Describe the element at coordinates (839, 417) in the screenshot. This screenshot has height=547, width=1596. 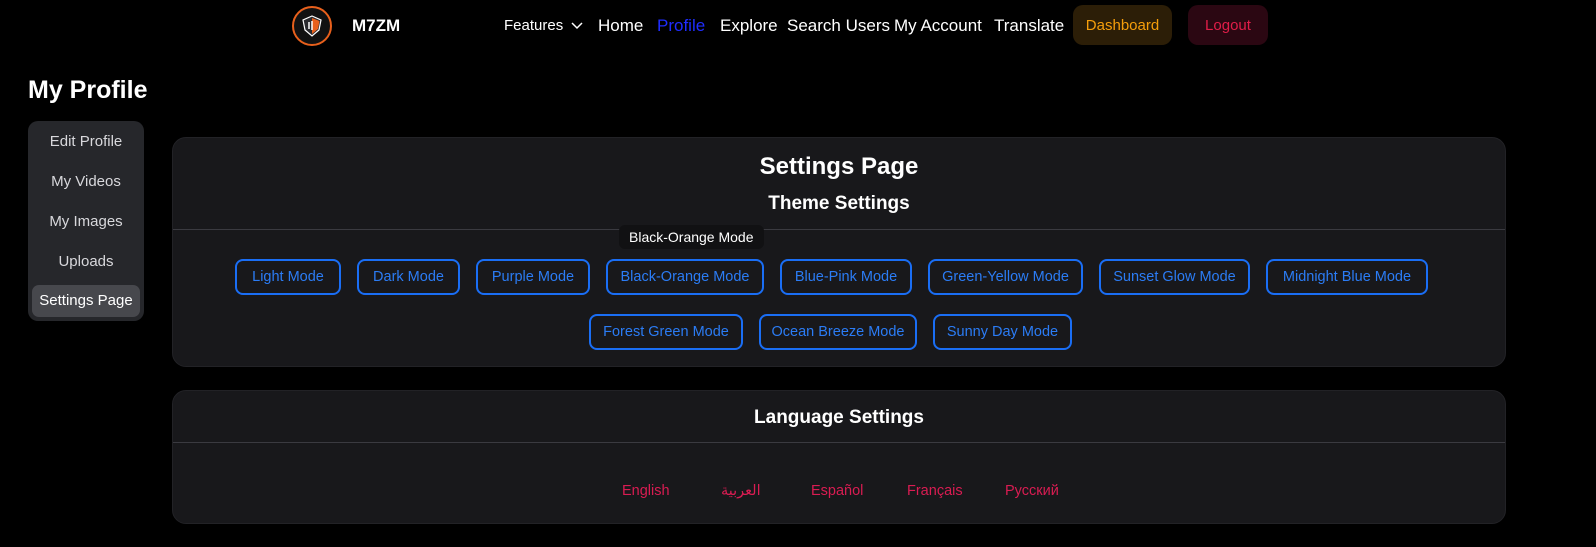
I see `language-settings-heading: Language Settings` at that location.